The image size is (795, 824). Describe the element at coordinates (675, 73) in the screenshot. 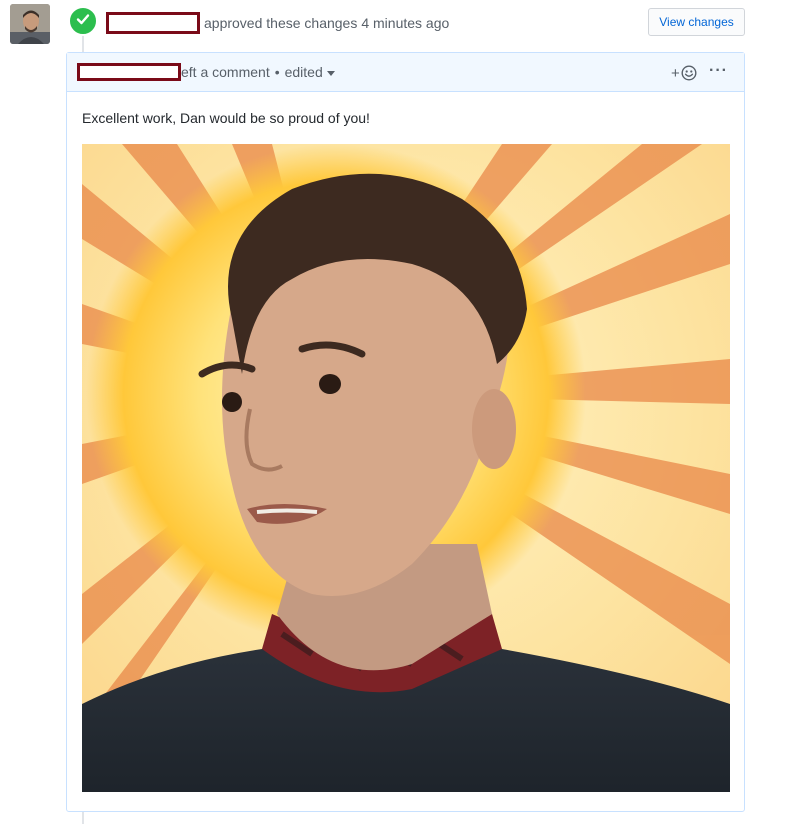

I see `reaction-plus: +` at that location.